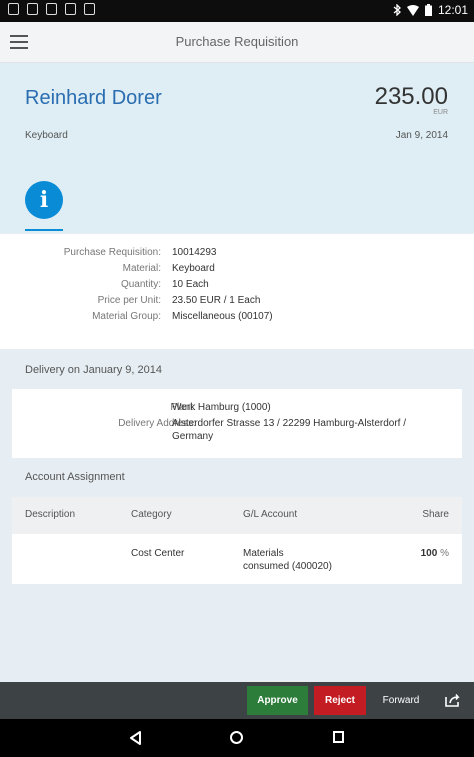 This screenshot has width=474, height=757. I want to click on detail-label: Material Group:, so click(126, 316).